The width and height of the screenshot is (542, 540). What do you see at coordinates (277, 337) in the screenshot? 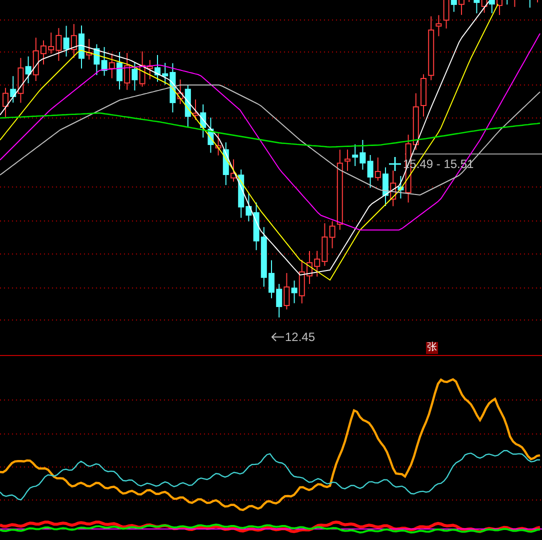
I see `arrow-icon` at bounding box center [277, 337].